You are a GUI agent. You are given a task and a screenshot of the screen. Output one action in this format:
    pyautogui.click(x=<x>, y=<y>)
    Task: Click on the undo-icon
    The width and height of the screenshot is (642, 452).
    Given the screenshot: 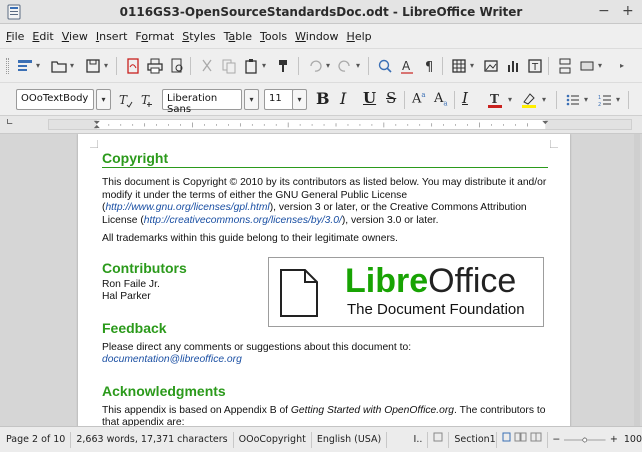 What is the action you would take?
    pyautogui.click(x=315, y=66)
    